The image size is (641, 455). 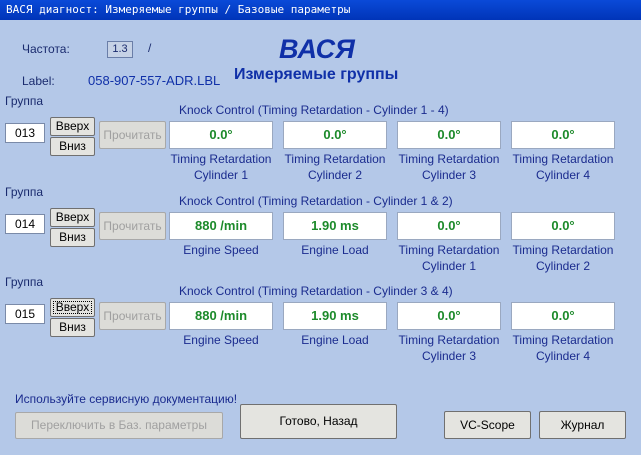 What do you see at coordinates (119, 425) in the screenshot?
I see `switch-basic-settings-button: Переключить в Баз. параметры` at bounding box center [119, 425].